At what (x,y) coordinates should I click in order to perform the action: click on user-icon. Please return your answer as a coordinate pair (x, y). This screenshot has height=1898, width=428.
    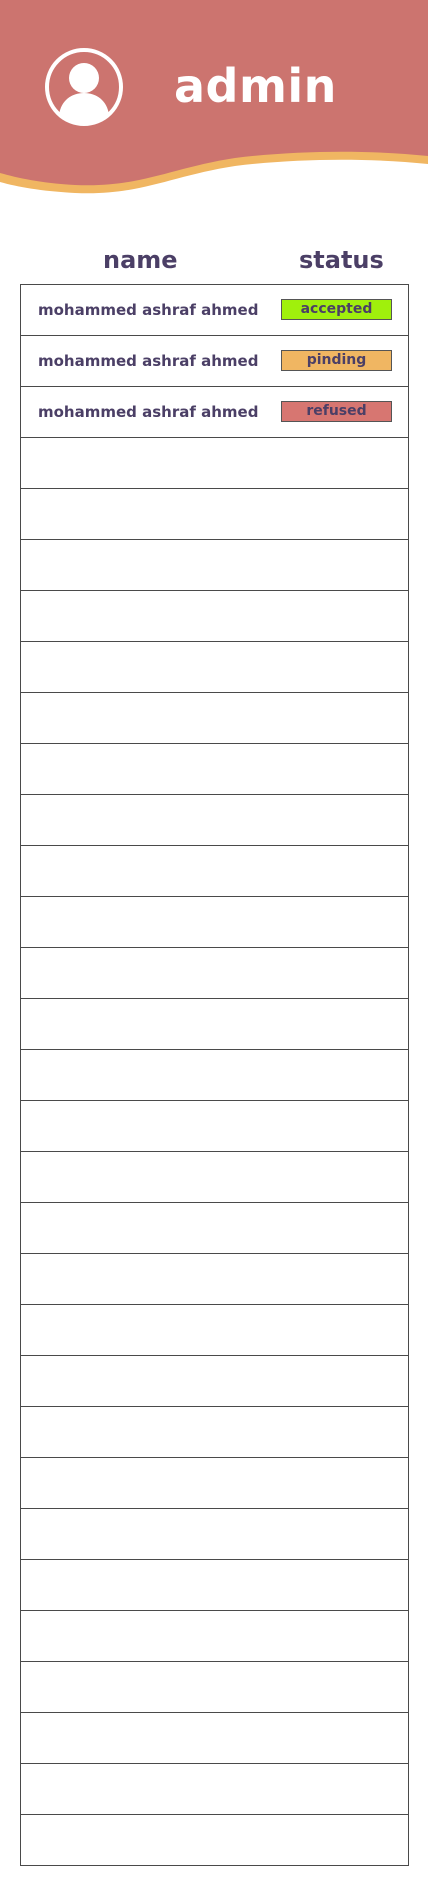
    Looking at the image, I should click on (84, 87).